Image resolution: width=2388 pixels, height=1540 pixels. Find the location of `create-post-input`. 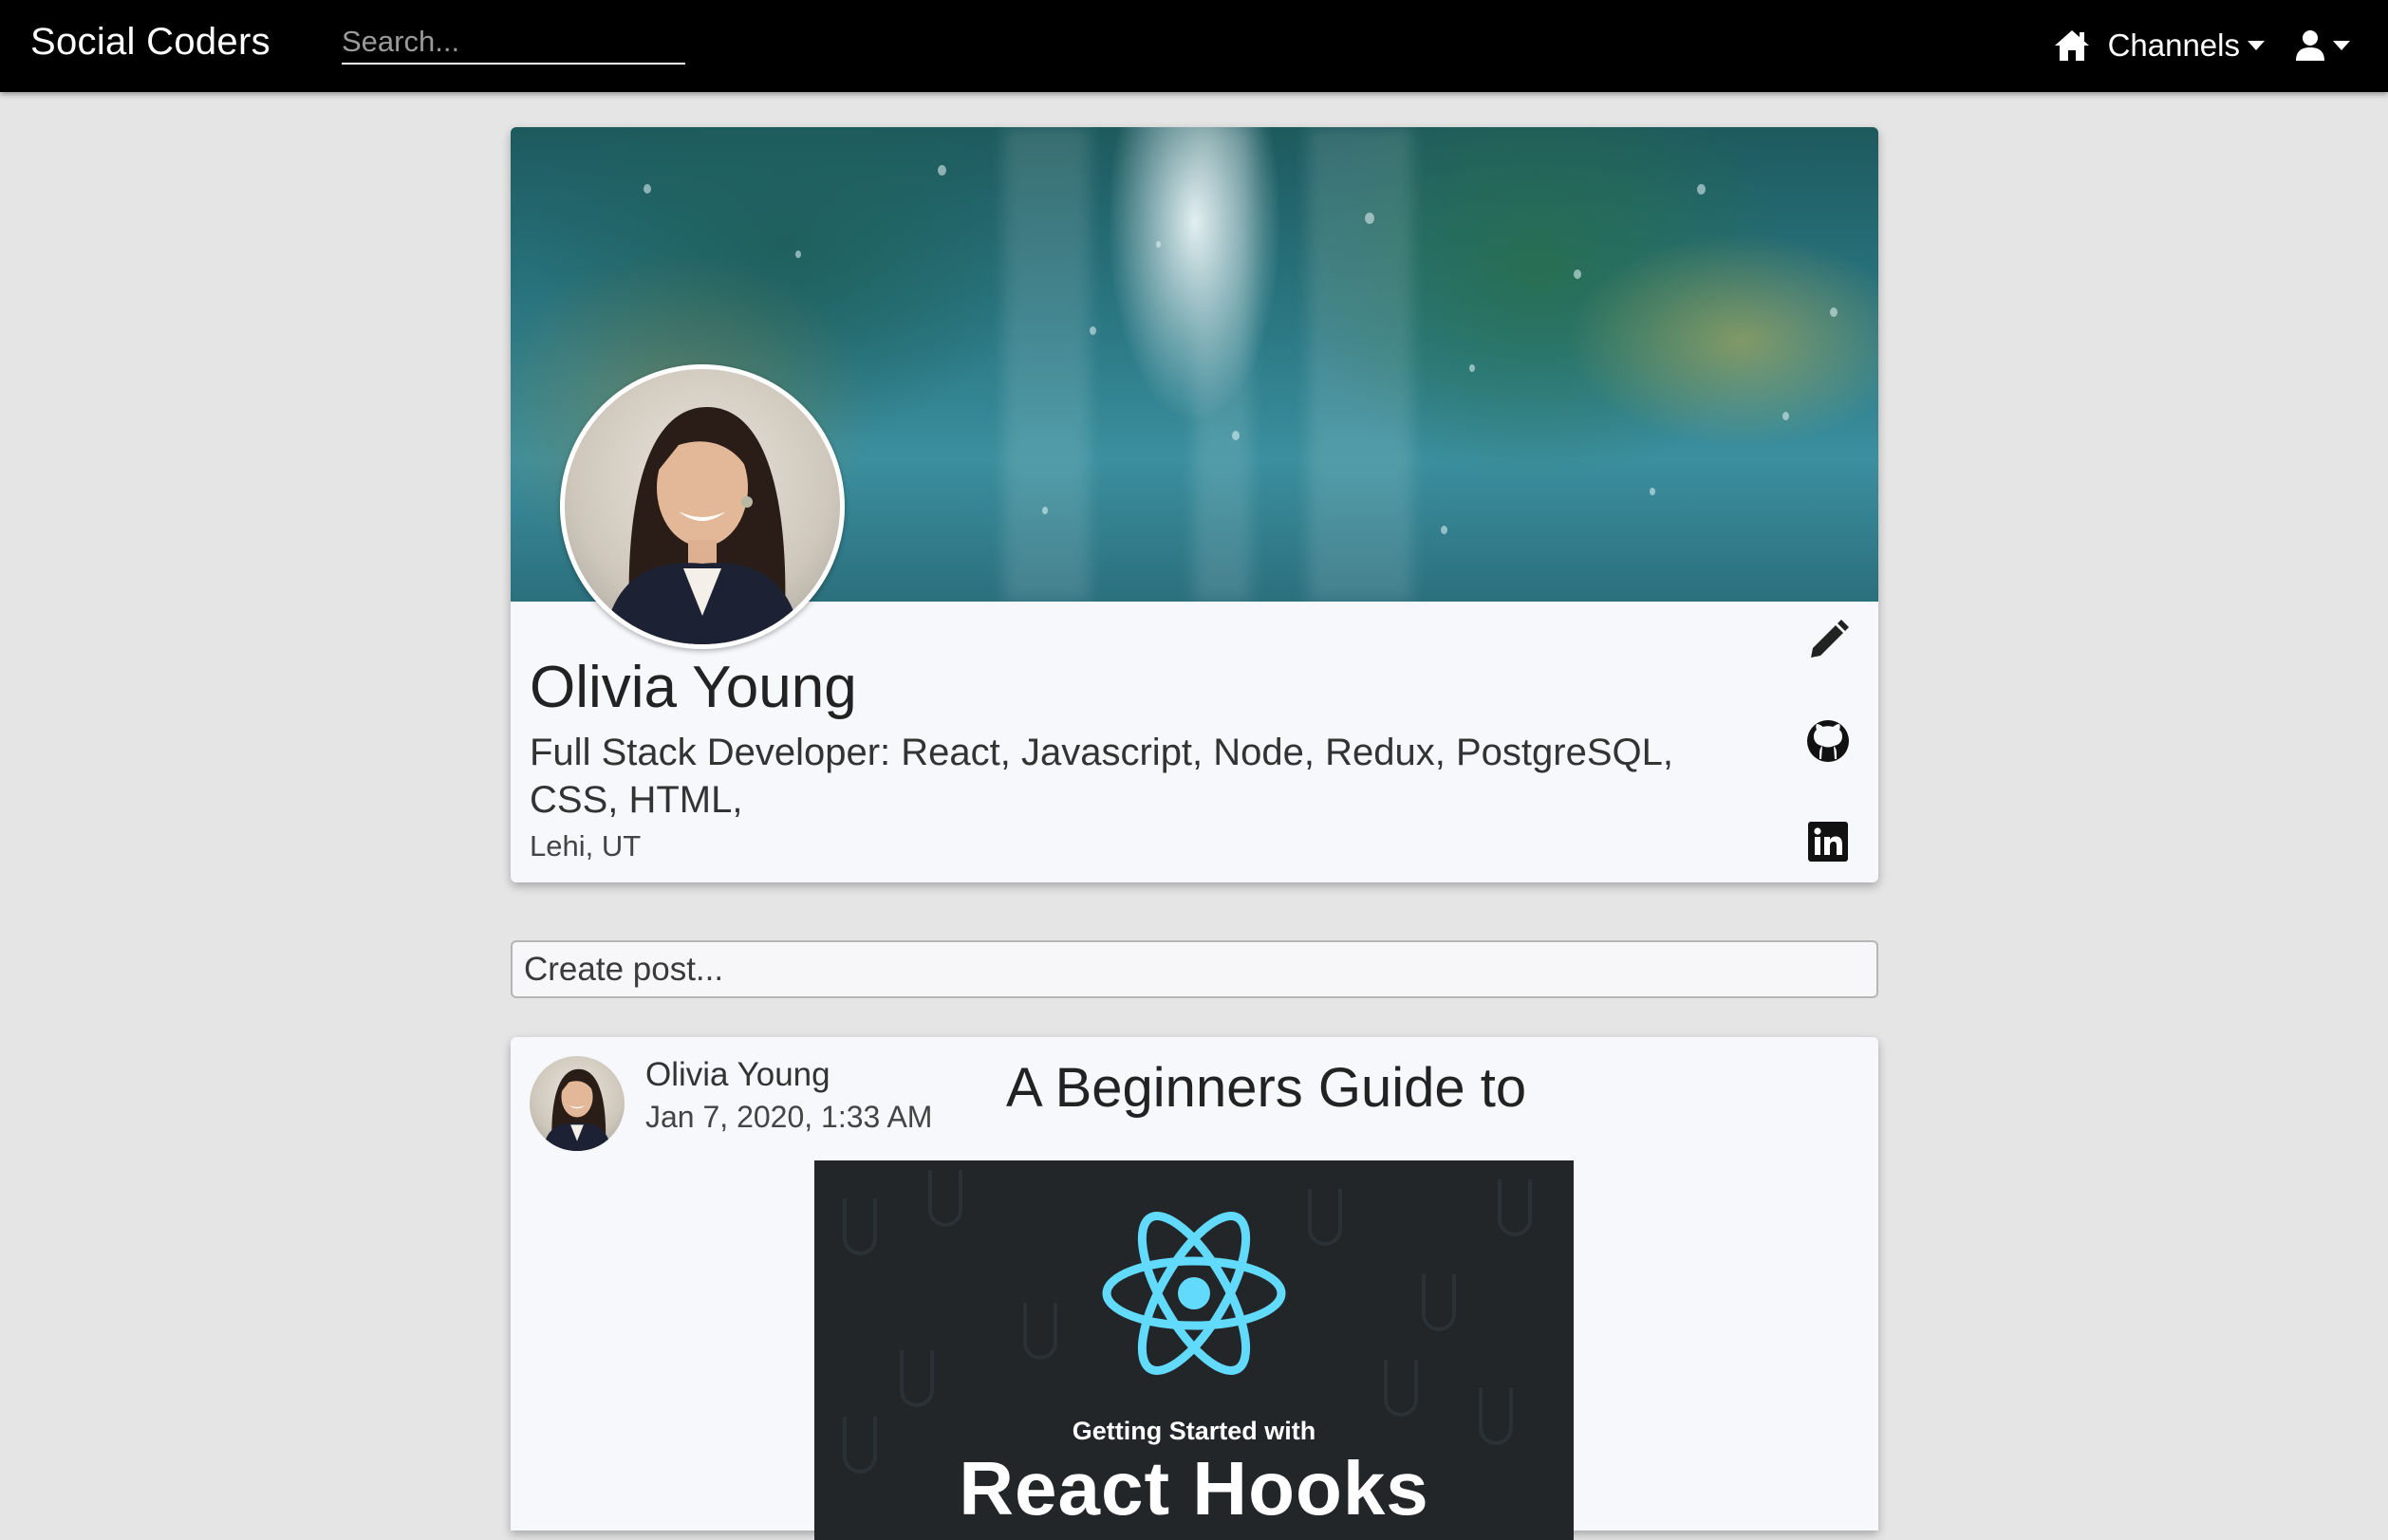

create-post-input is located at coordinates (1195, 969).